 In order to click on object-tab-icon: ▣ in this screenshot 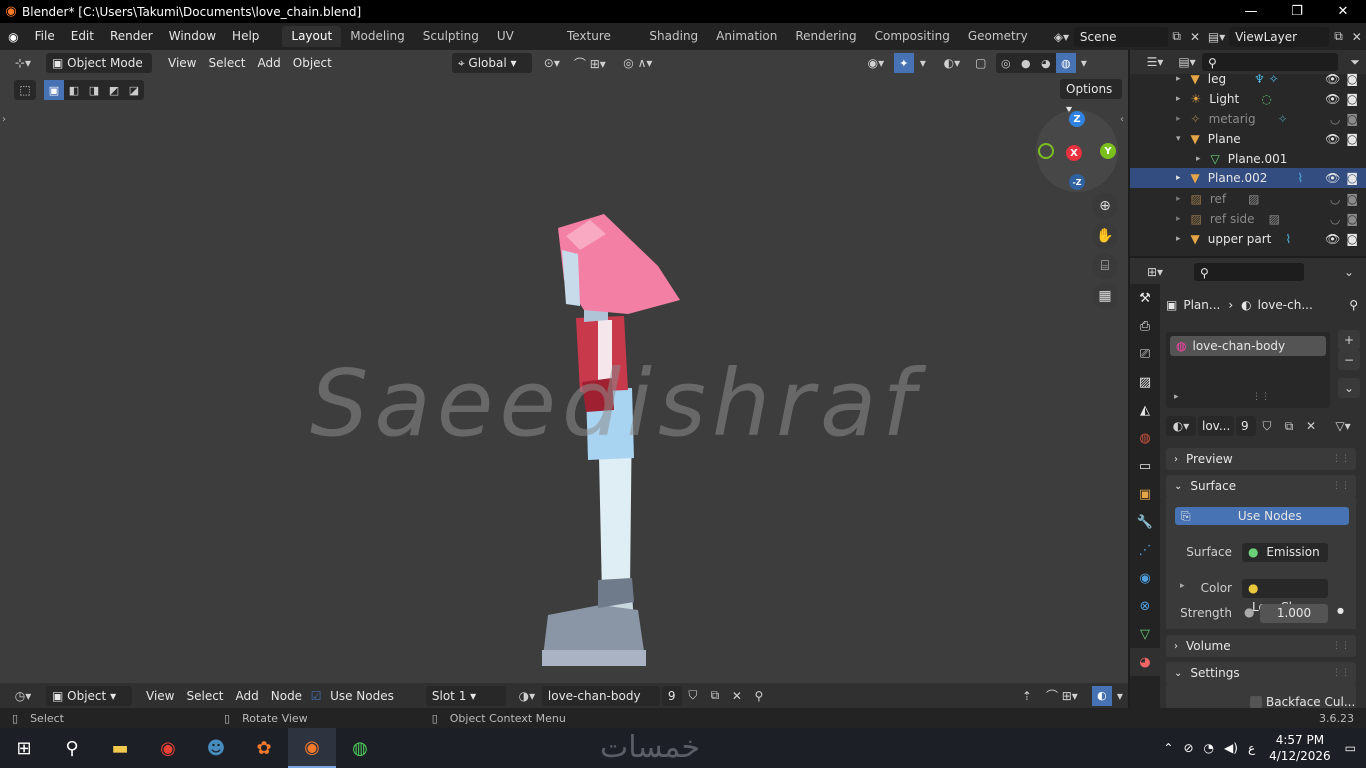, I will do `click(1145, 494)`.